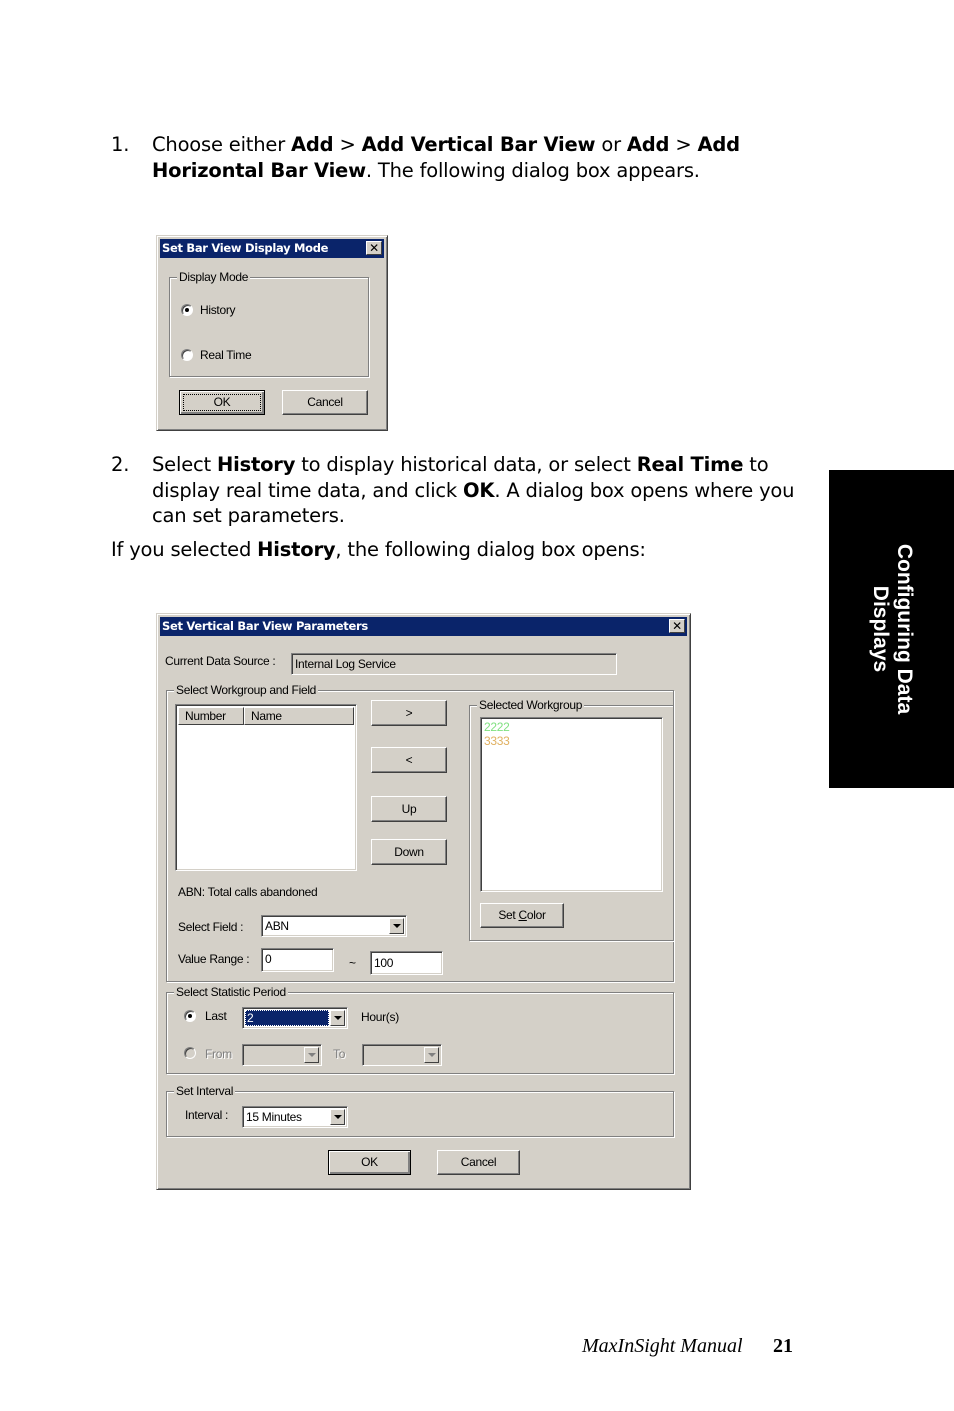  Describe the element at coordinates (214, 959) in the screenshot. I see `value-range-label: Value Range :` at that location.